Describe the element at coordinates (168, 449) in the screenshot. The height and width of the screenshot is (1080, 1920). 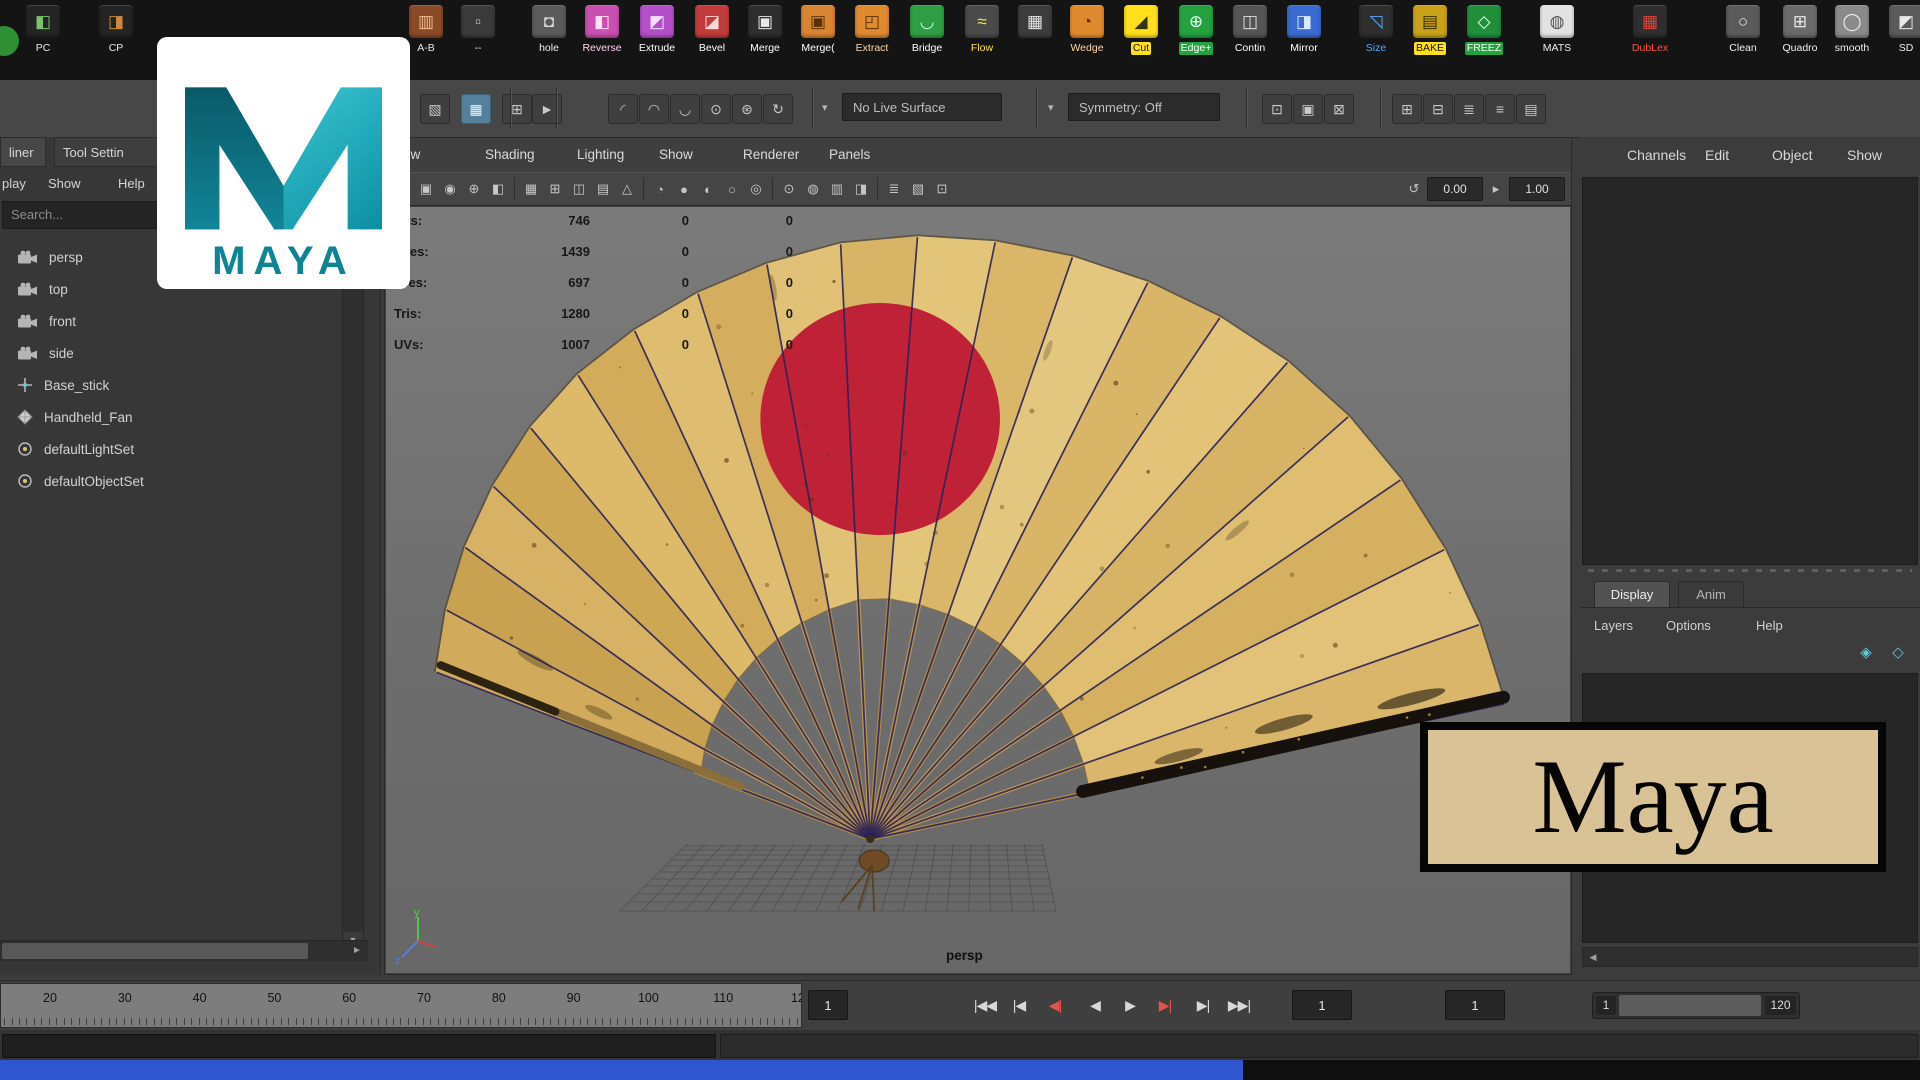
I see `outliner-item-defaultLightSet: defaultLightSet` at that location.